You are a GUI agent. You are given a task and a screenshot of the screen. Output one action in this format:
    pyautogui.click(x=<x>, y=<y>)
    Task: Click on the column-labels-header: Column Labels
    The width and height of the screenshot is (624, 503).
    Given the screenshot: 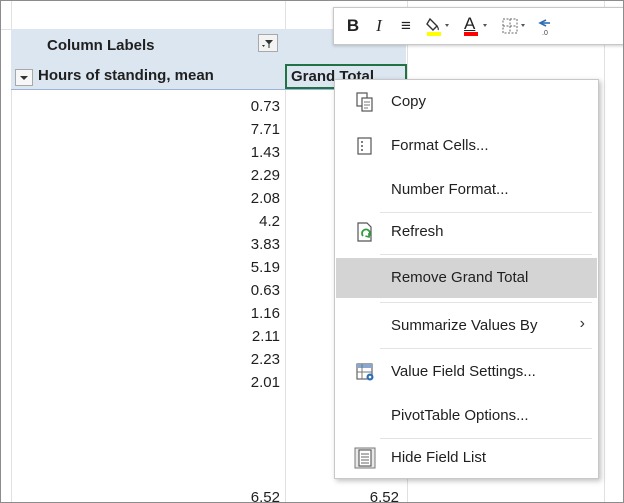 What is the action you would take?
    pyautogui.click(x=101, y=45)
    